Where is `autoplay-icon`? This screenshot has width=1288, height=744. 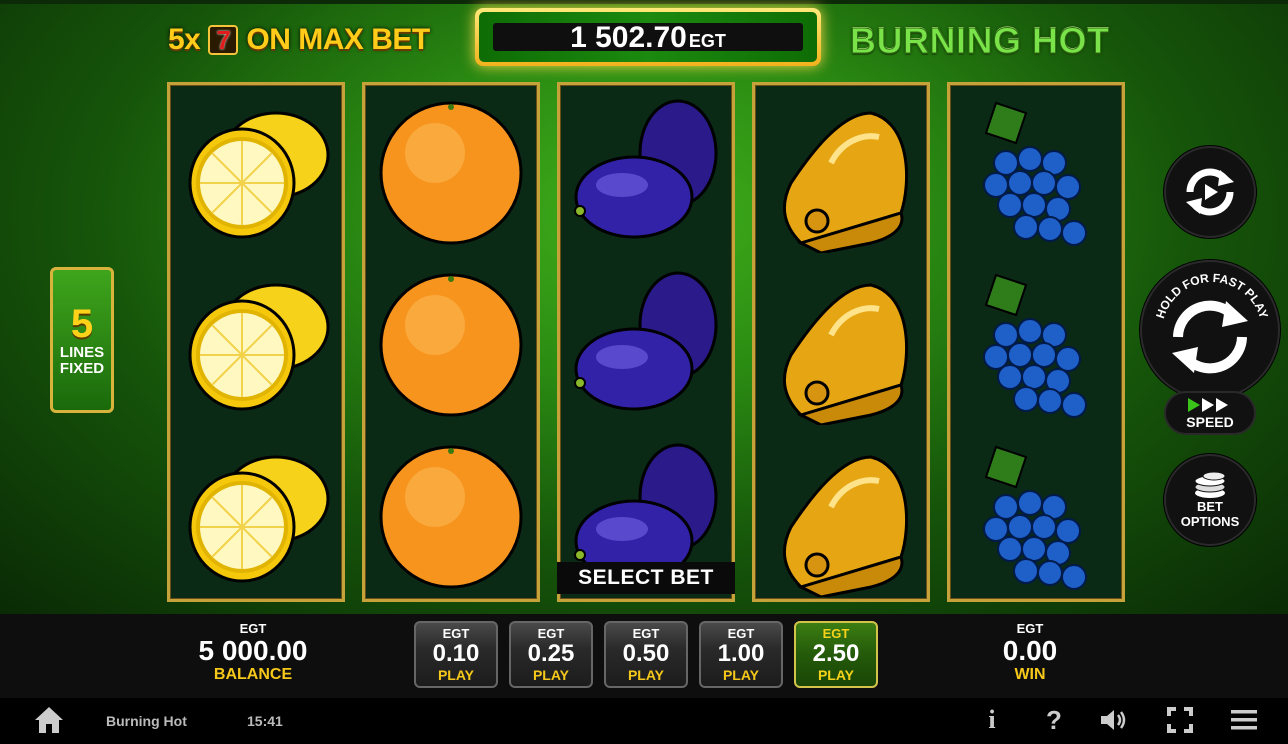
autoplay-icon is located at coordinates (1210, 192).